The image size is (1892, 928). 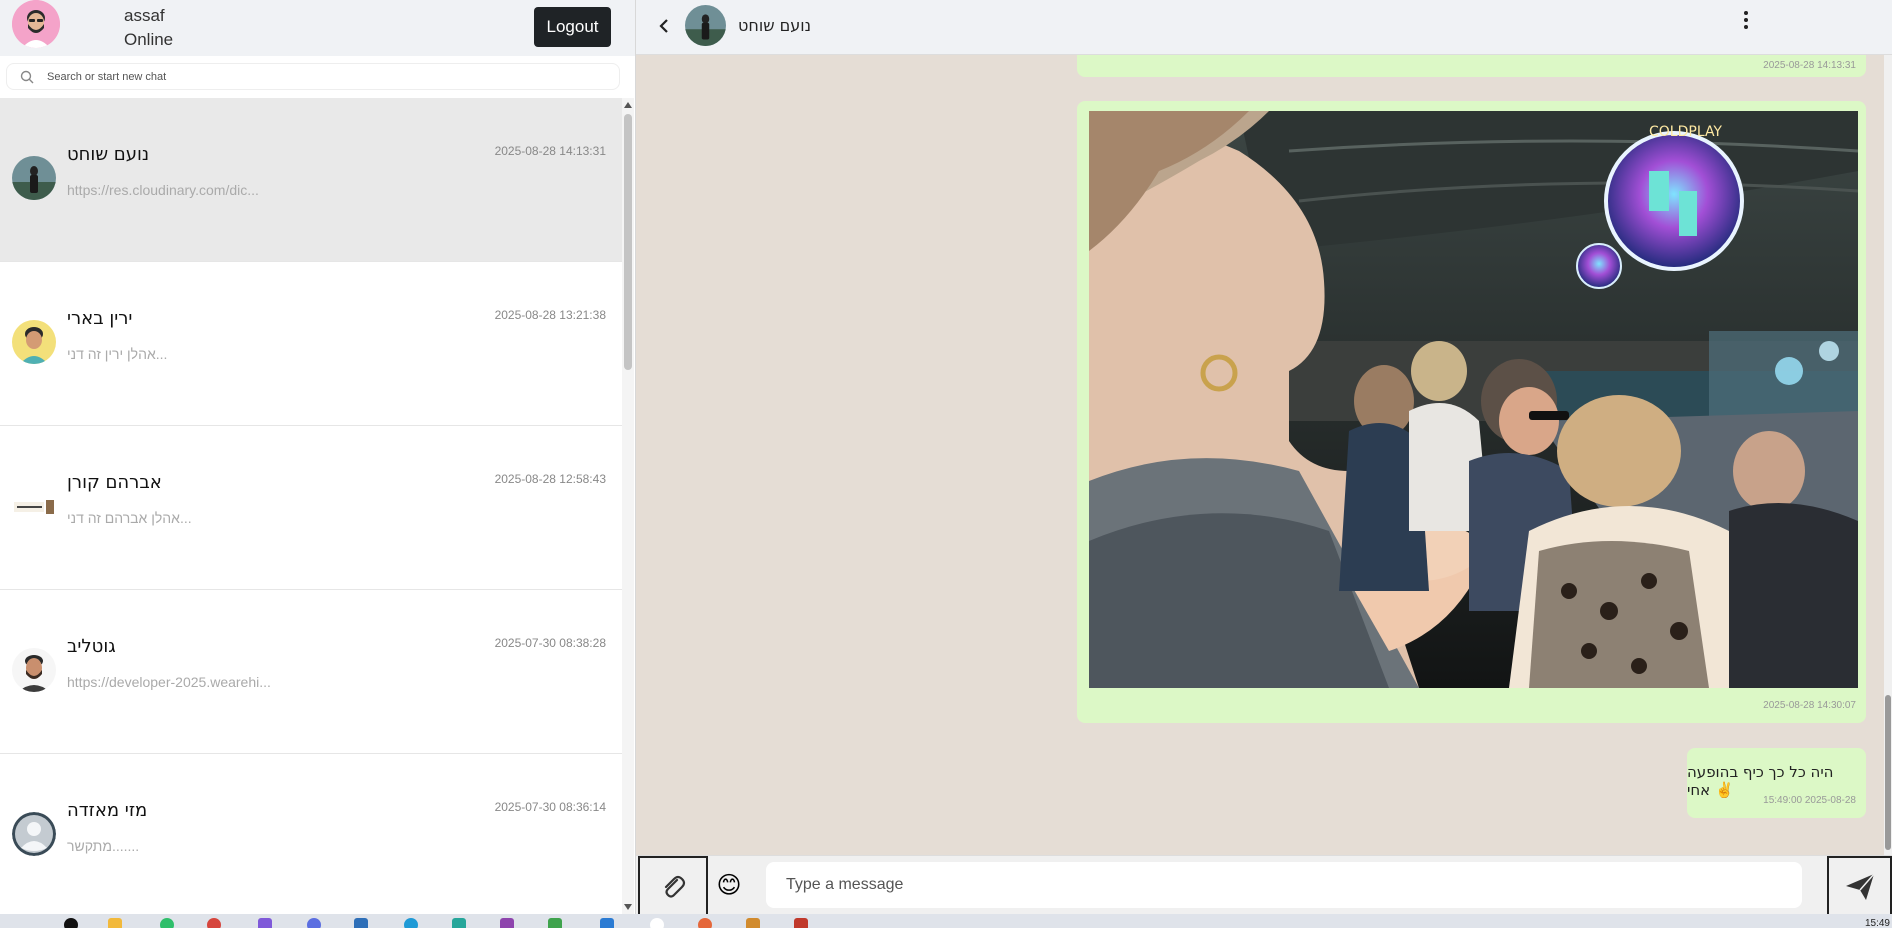 I want to click on search-input, so click(x=327, y=76).